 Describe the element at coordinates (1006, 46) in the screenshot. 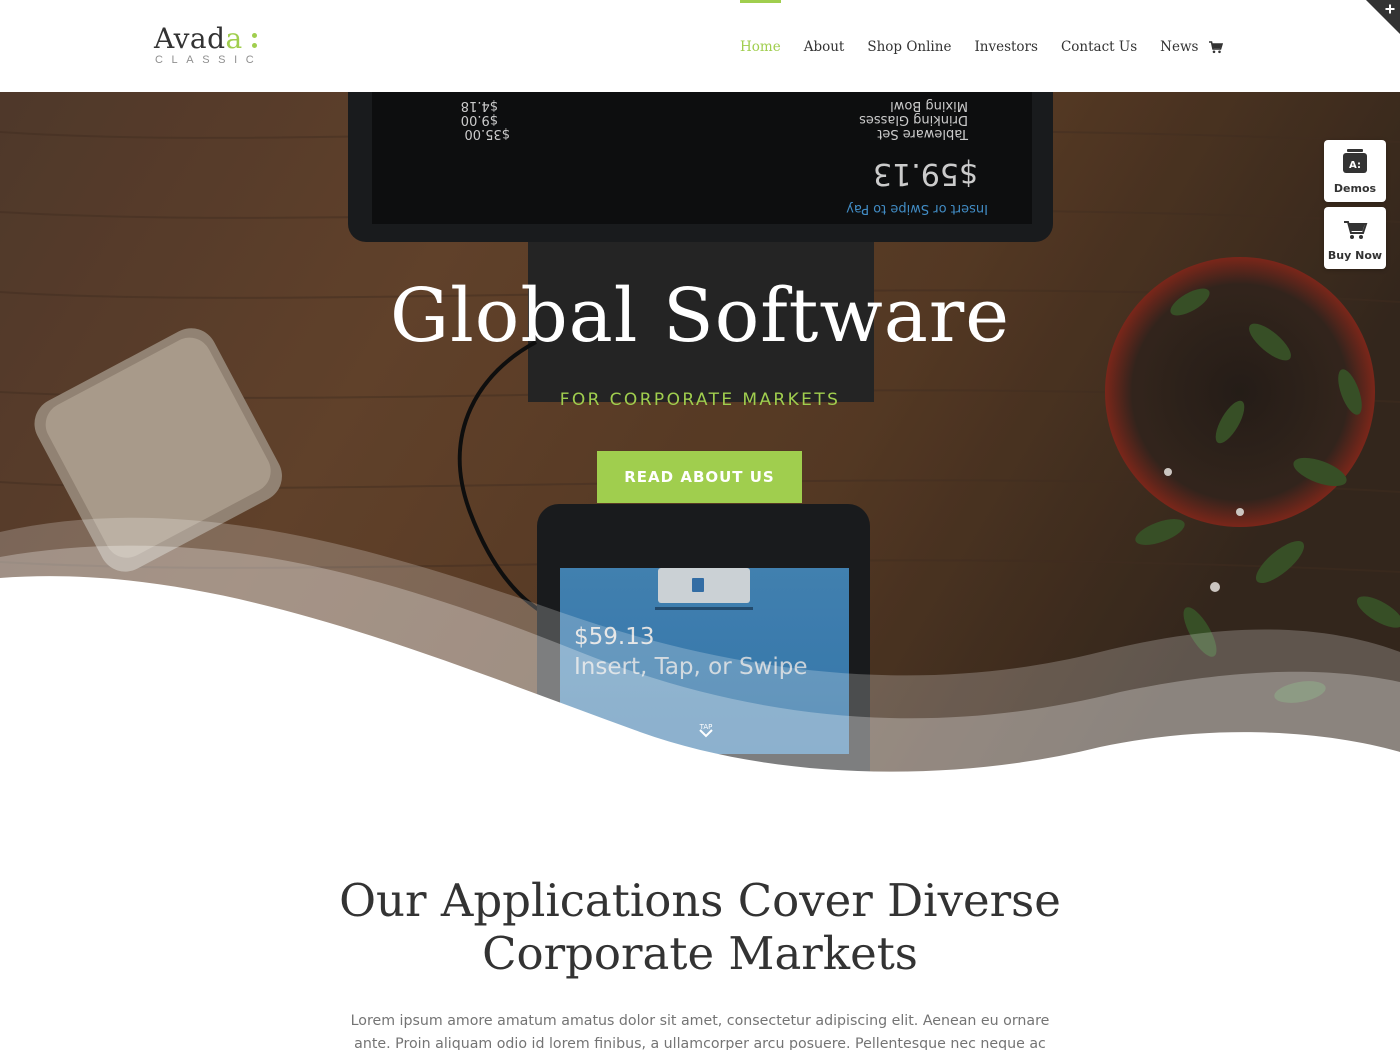

I see `nav-item-investors: Investors` at that location.